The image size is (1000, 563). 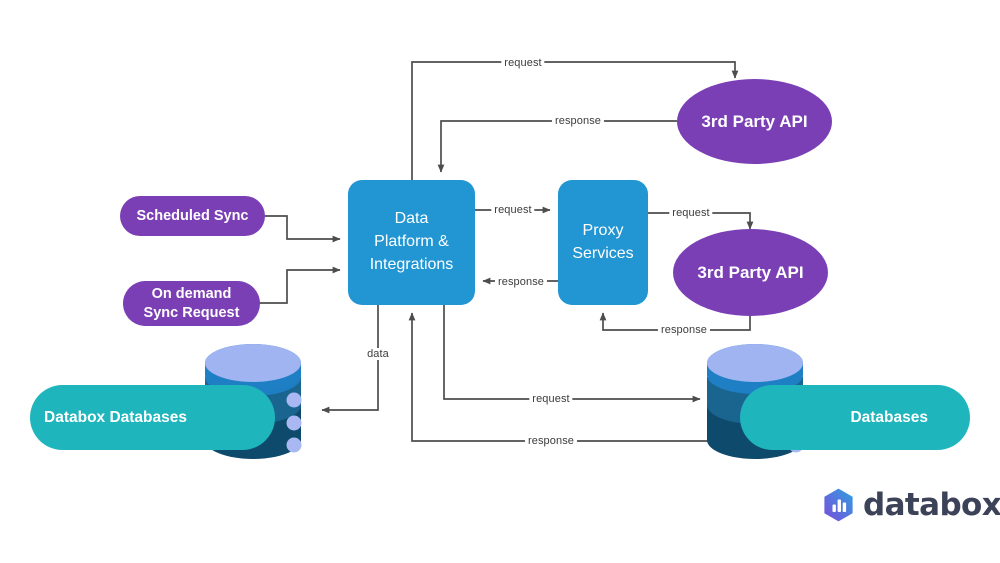 I want to click on databases-node: Databases, so click(x=855, y=417).